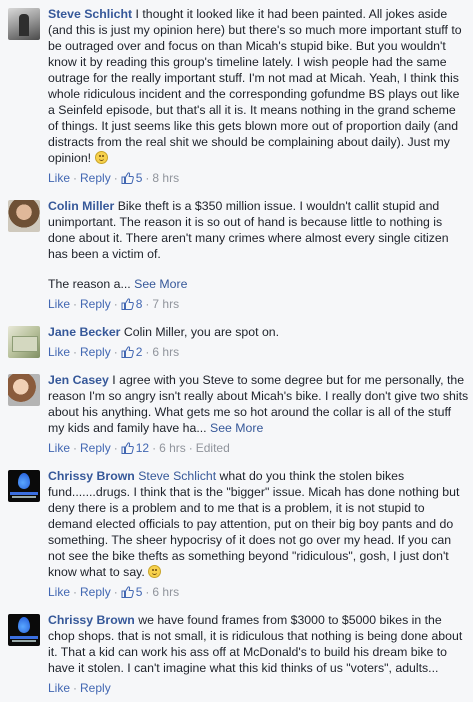 The height and width of the screenshot is (702, 473). I want to click on comment-actions: Like · Reply · 12 · 6 hrs · Edited, so click(139, 448).